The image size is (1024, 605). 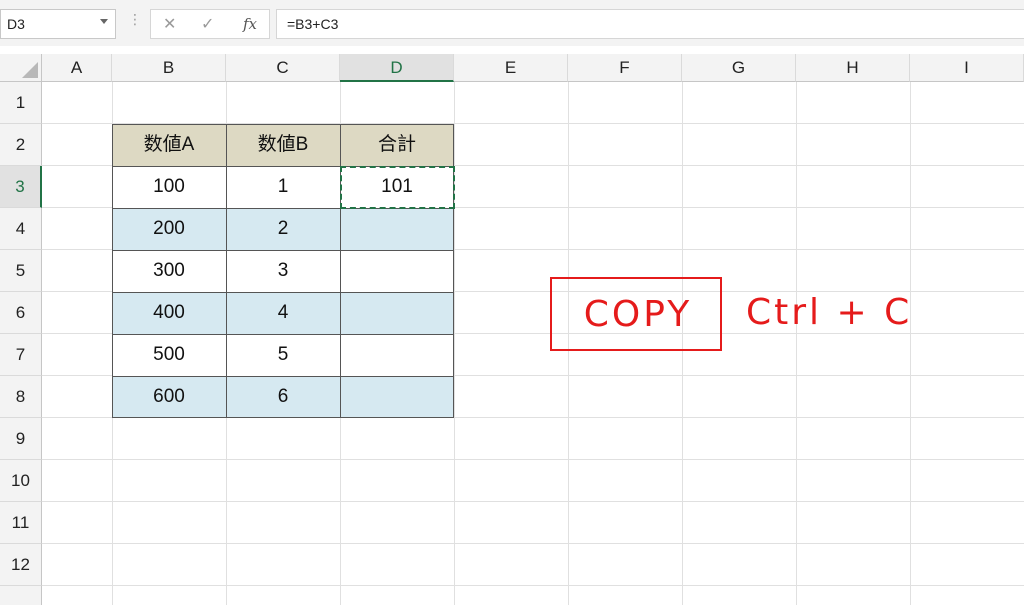 What do you see at coordinates (21, 481) in the screenshot?
I see `row-header-10: 10` at bounding box center [21, 481].